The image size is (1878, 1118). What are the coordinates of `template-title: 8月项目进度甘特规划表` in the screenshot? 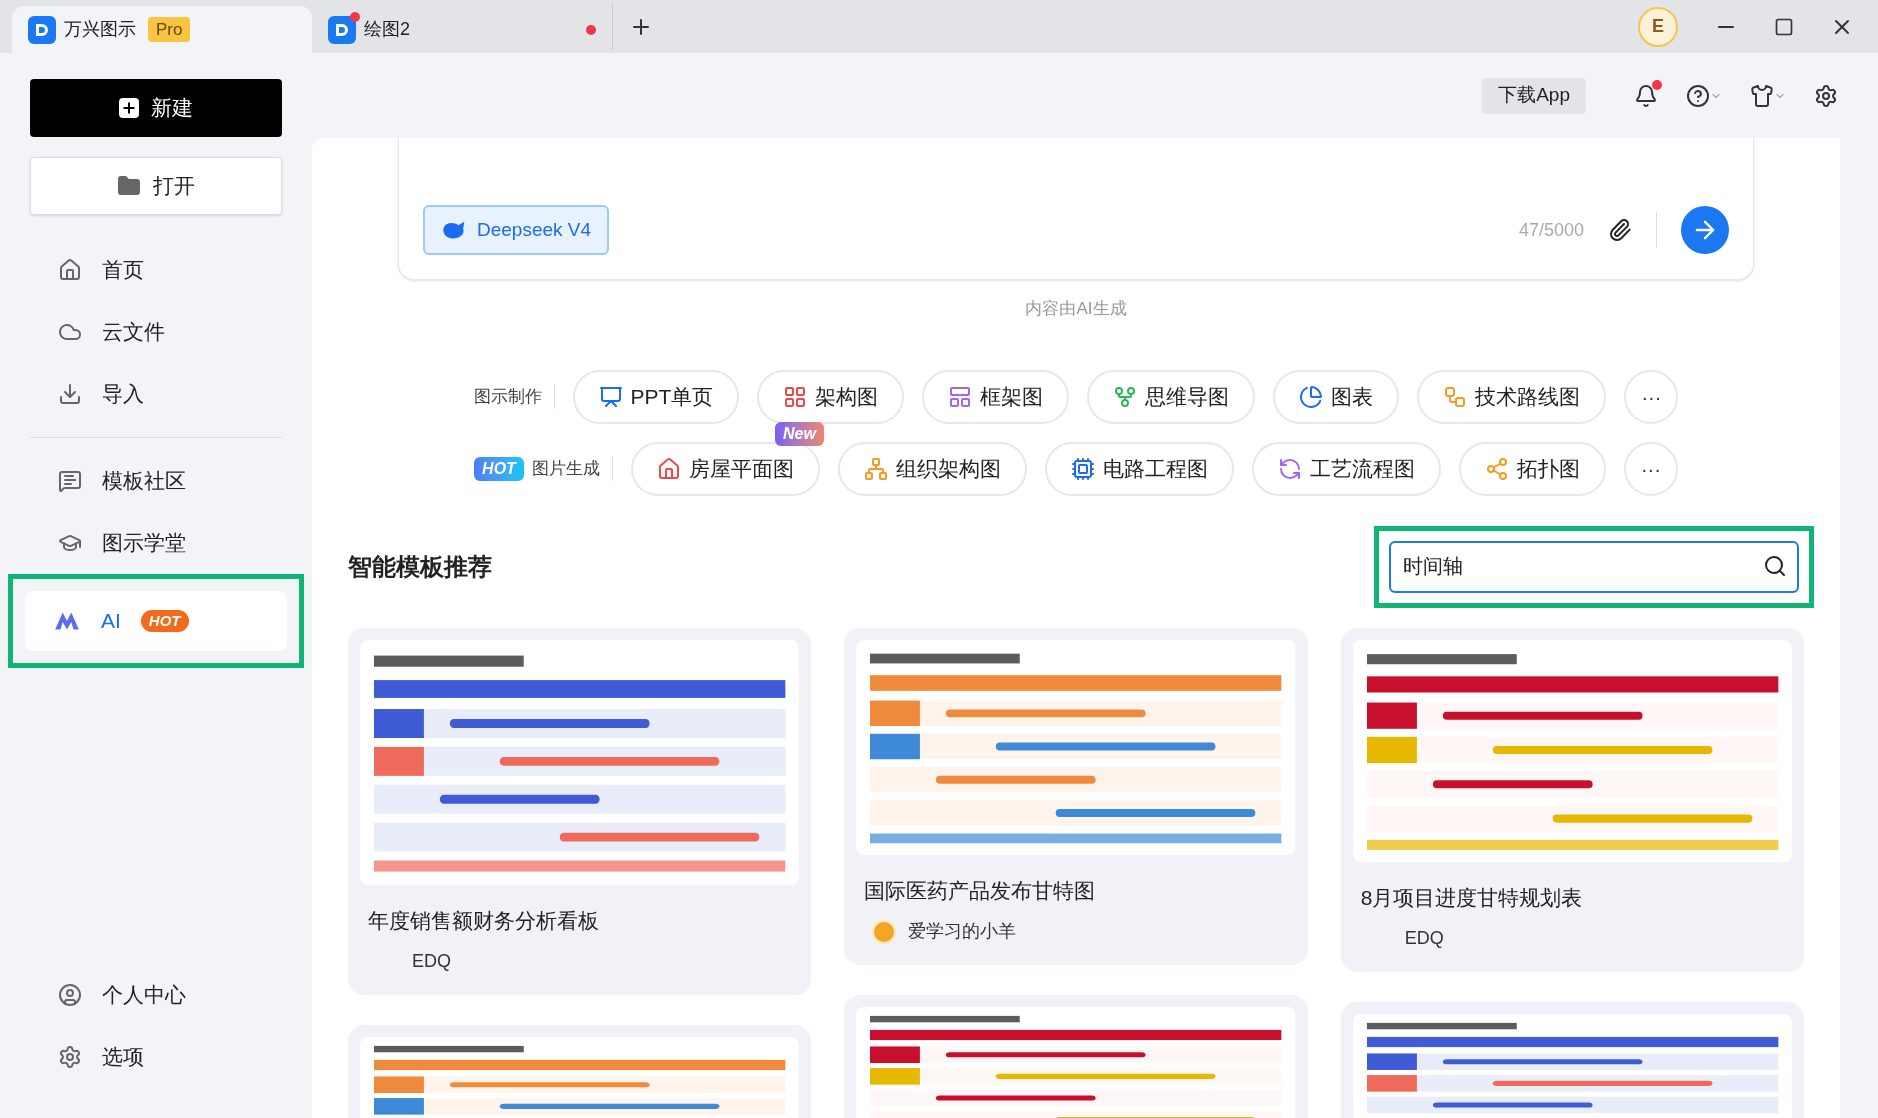 It's located at (1471, 897).